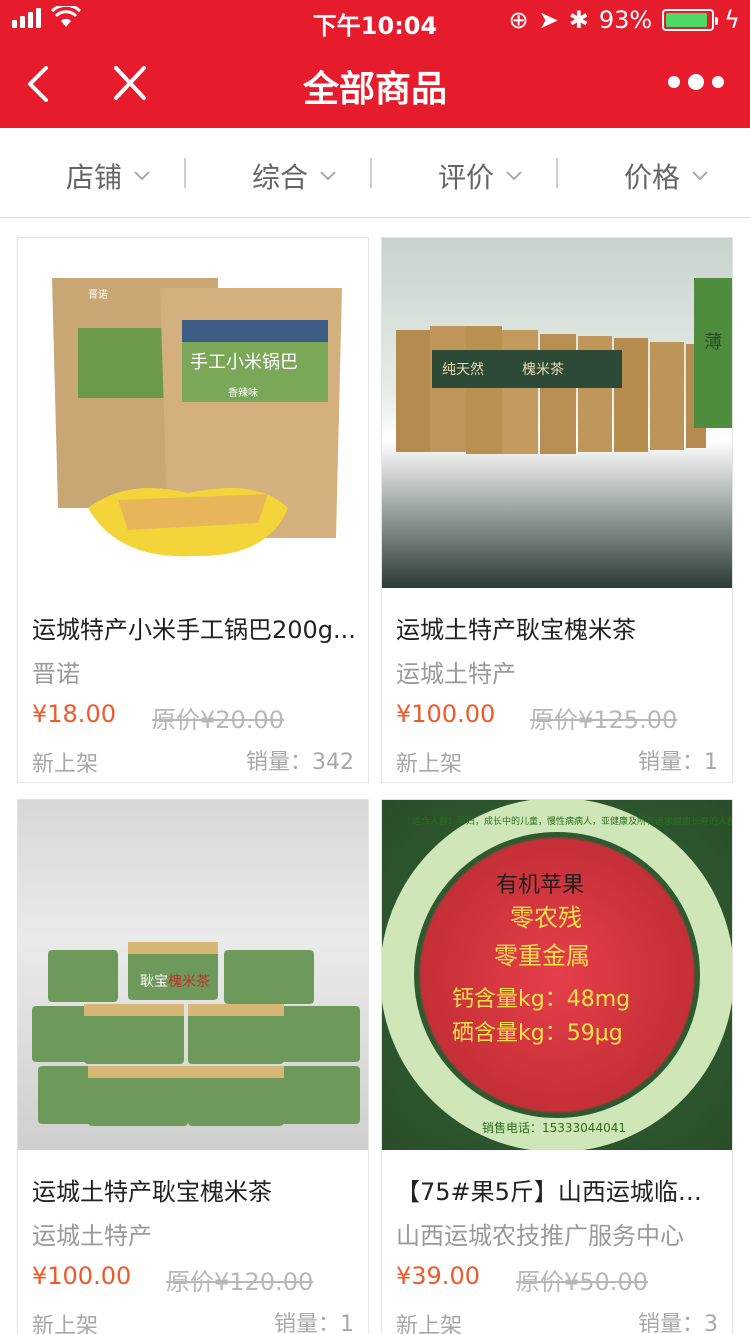  Describe the element at coordinates (572, 821) in the screenshot. I see `image-text: 适合人群：孕妇，成长中的儿童，慢性病病人，亚健康及所有追求健康长寿的人群！` at that location.